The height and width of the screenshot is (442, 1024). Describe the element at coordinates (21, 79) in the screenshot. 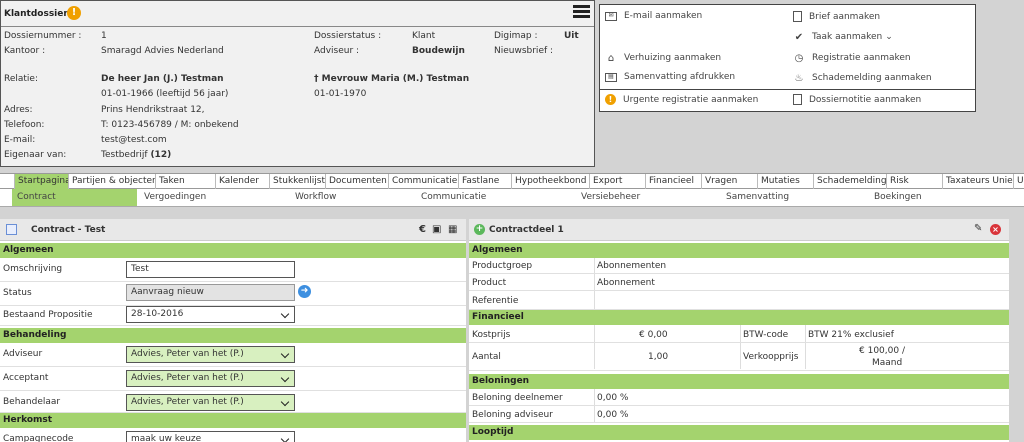

I see `relatie-label: Relatie:` at that location.